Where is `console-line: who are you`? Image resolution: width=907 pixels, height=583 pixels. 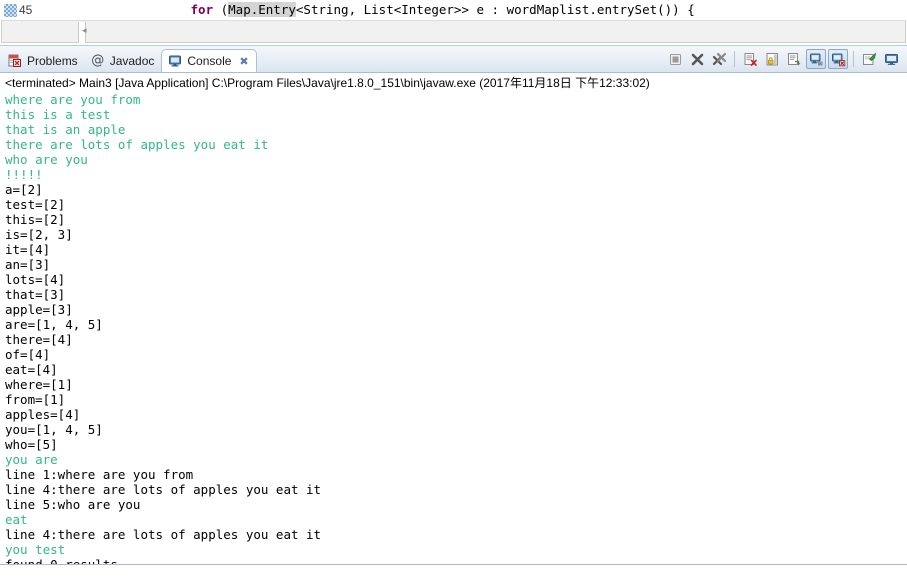 console-line: who are you is located at coordinates (46, 159).